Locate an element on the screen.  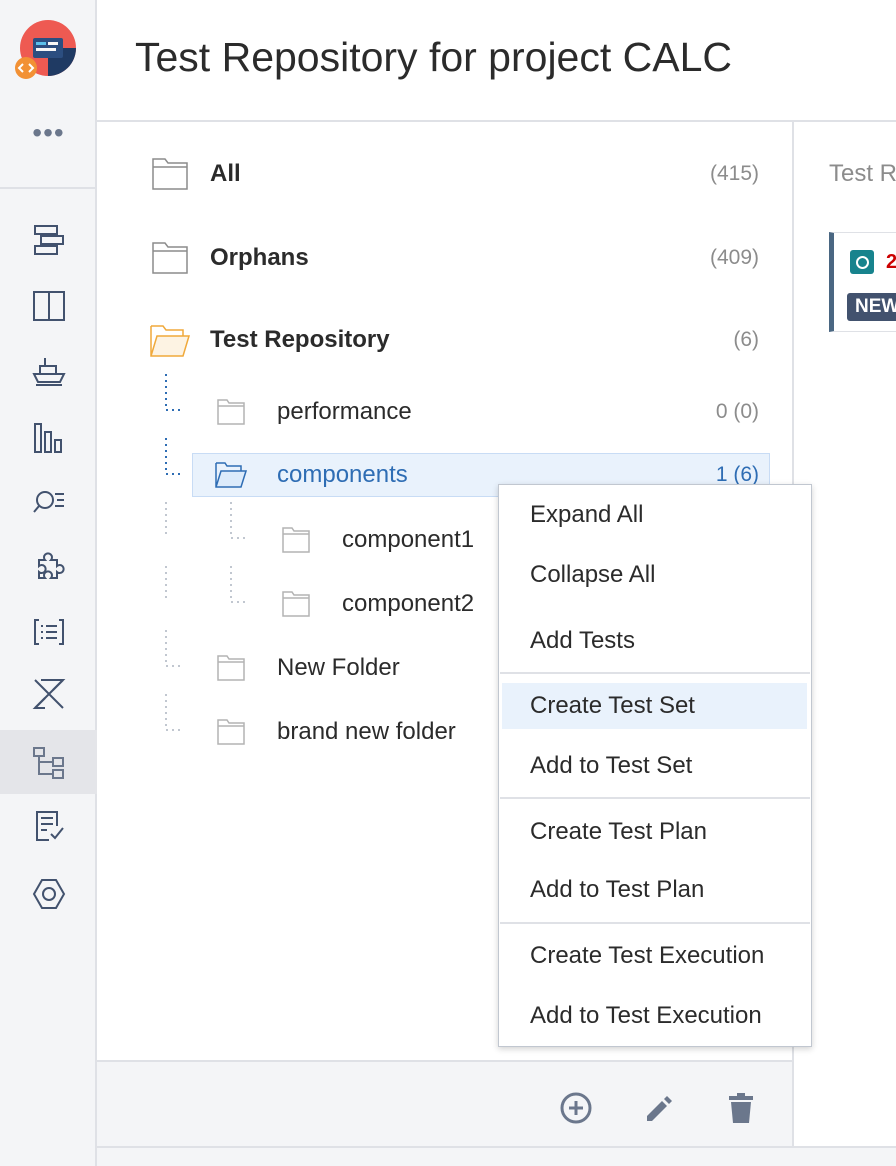
rail-item-test-repository is located at coordinates (48, 762).